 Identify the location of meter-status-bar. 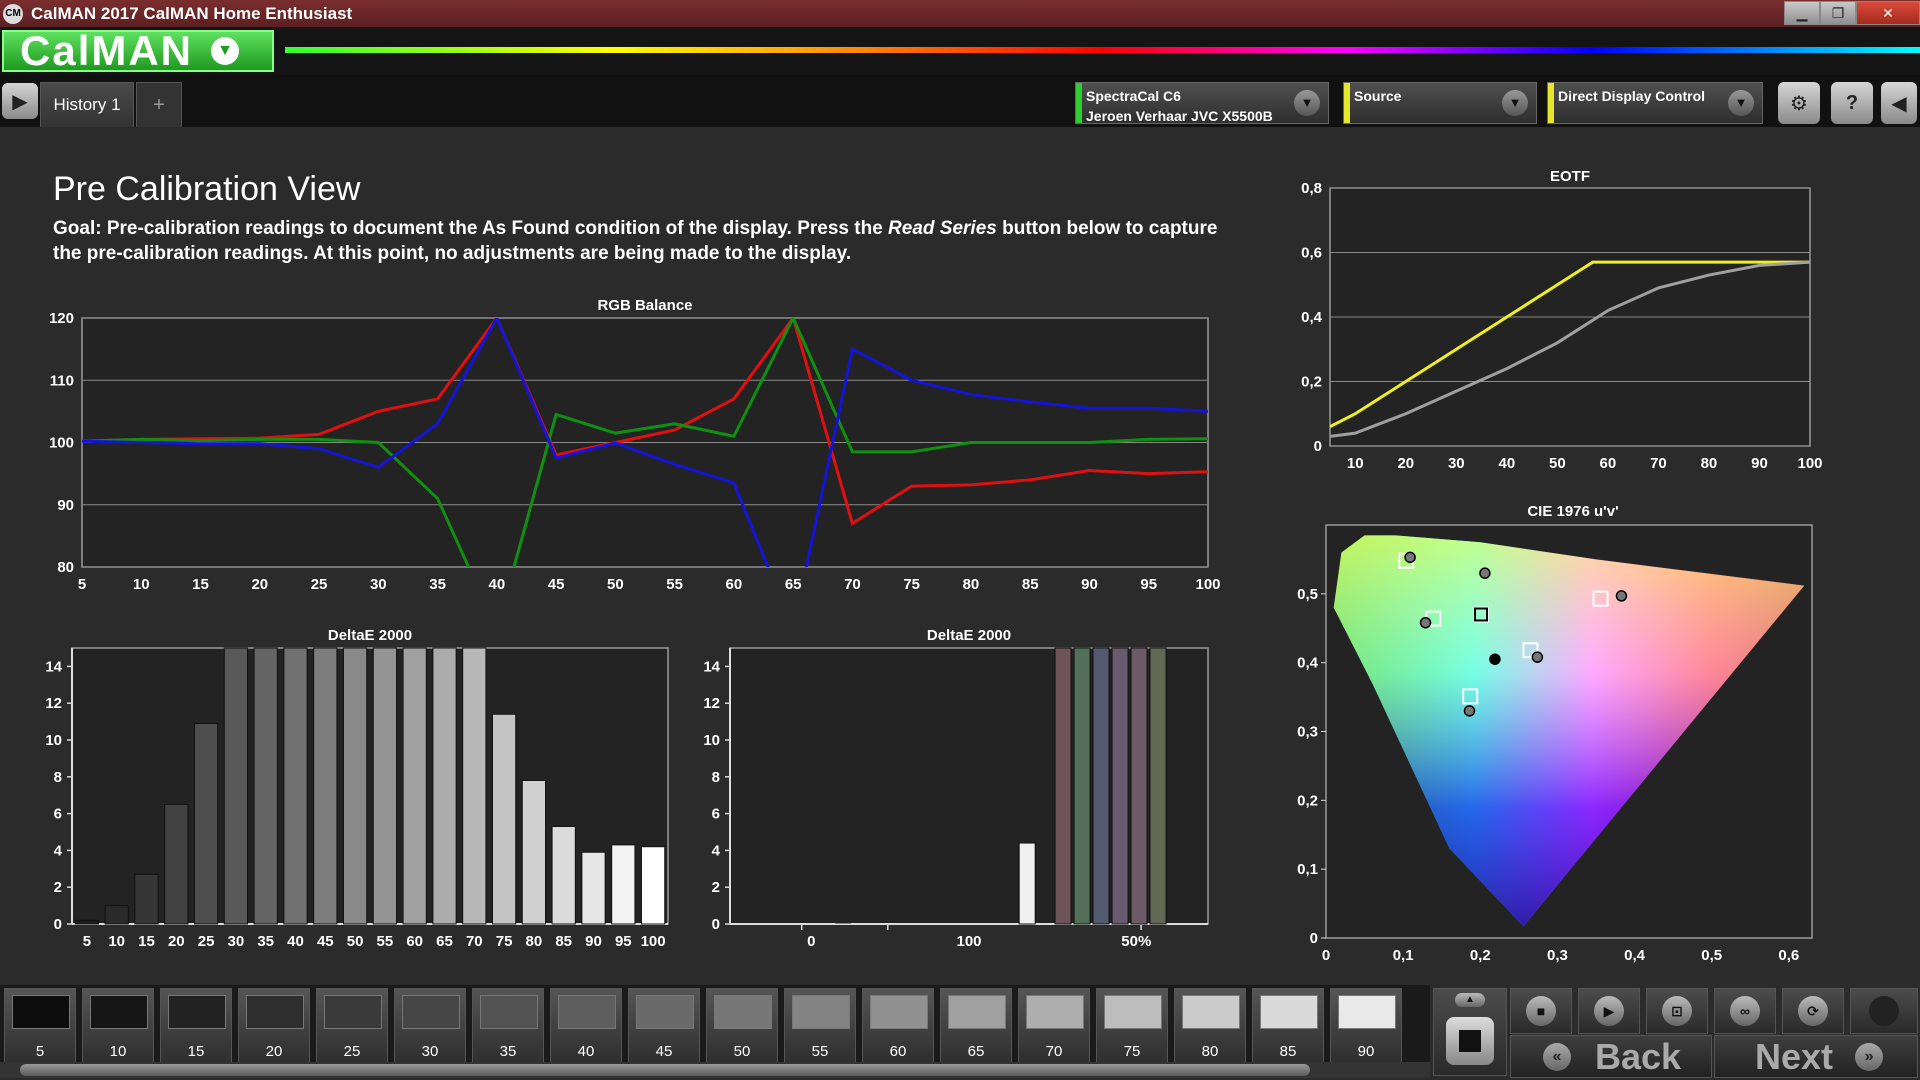
(1079, 103).